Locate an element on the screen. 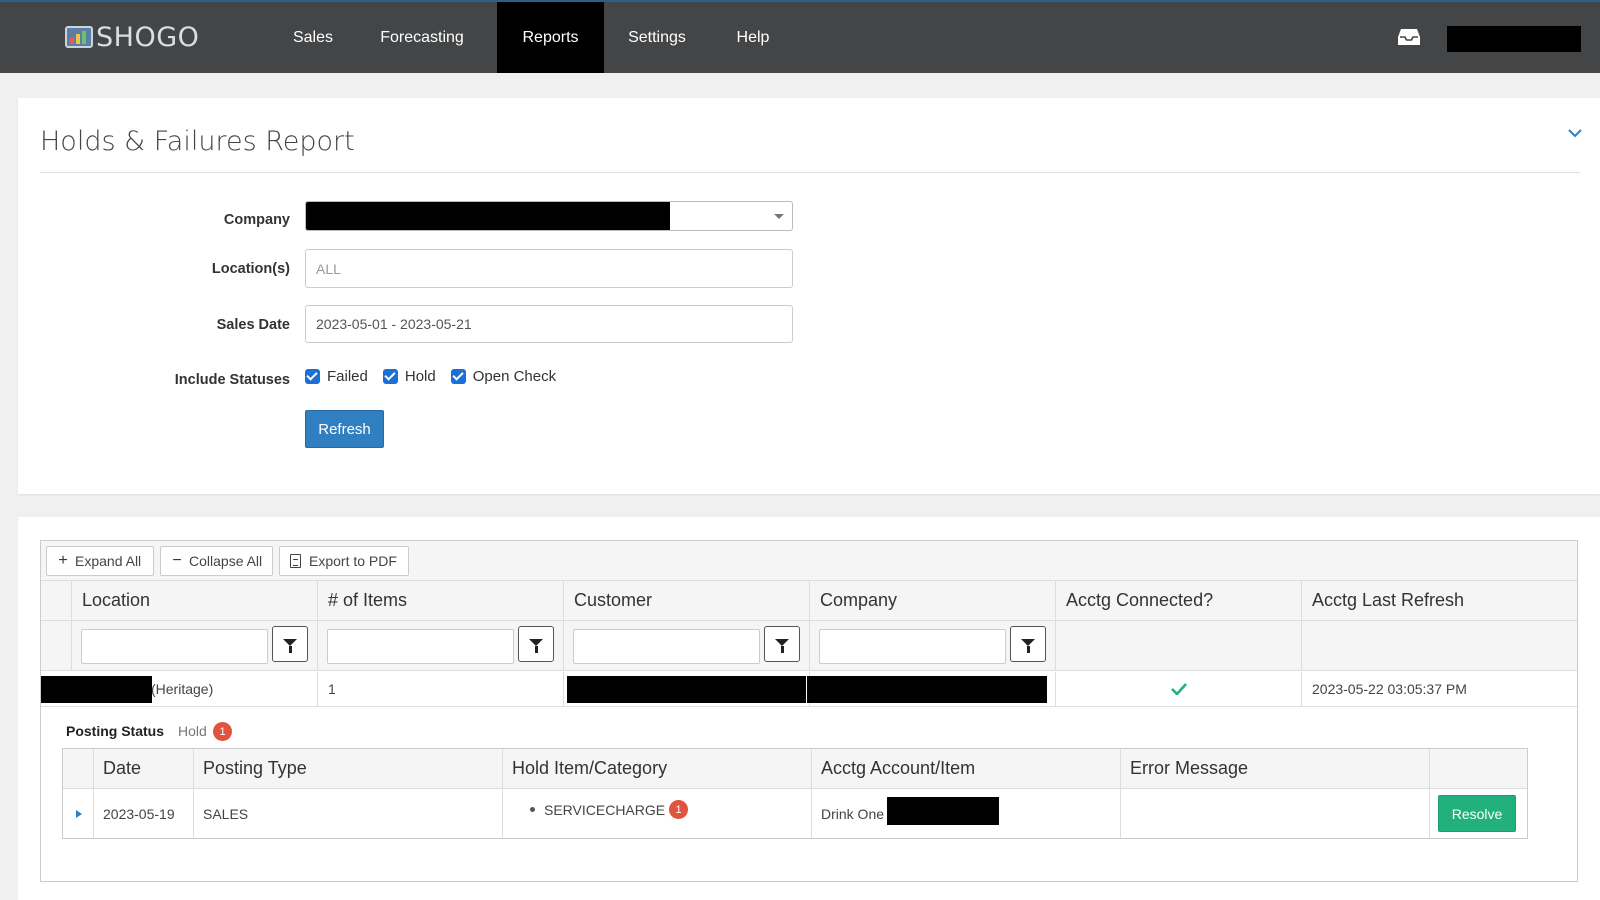  expand-all-button: + Expand All is located at coordinates (100, 561).